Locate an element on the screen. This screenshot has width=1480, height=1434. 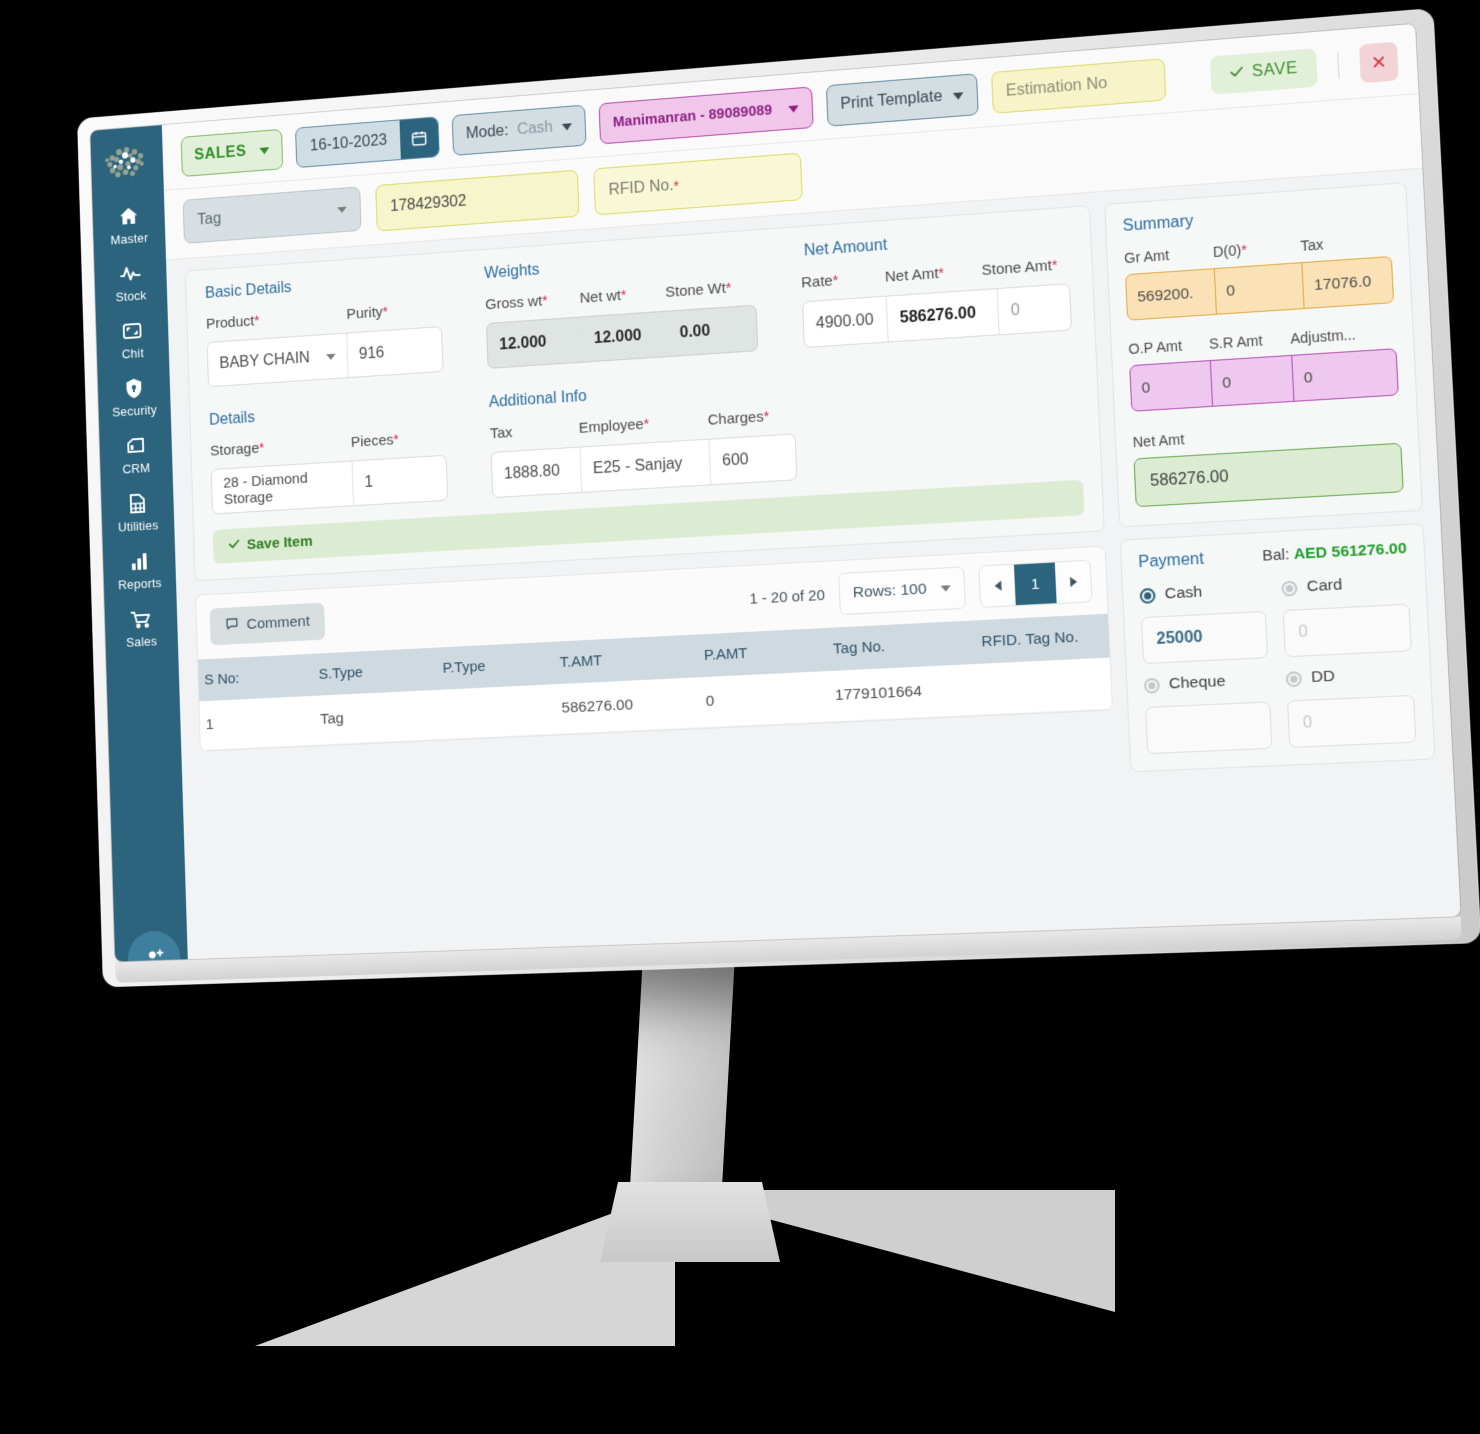
column-header: P.Type is located at coordinates (495, 666).